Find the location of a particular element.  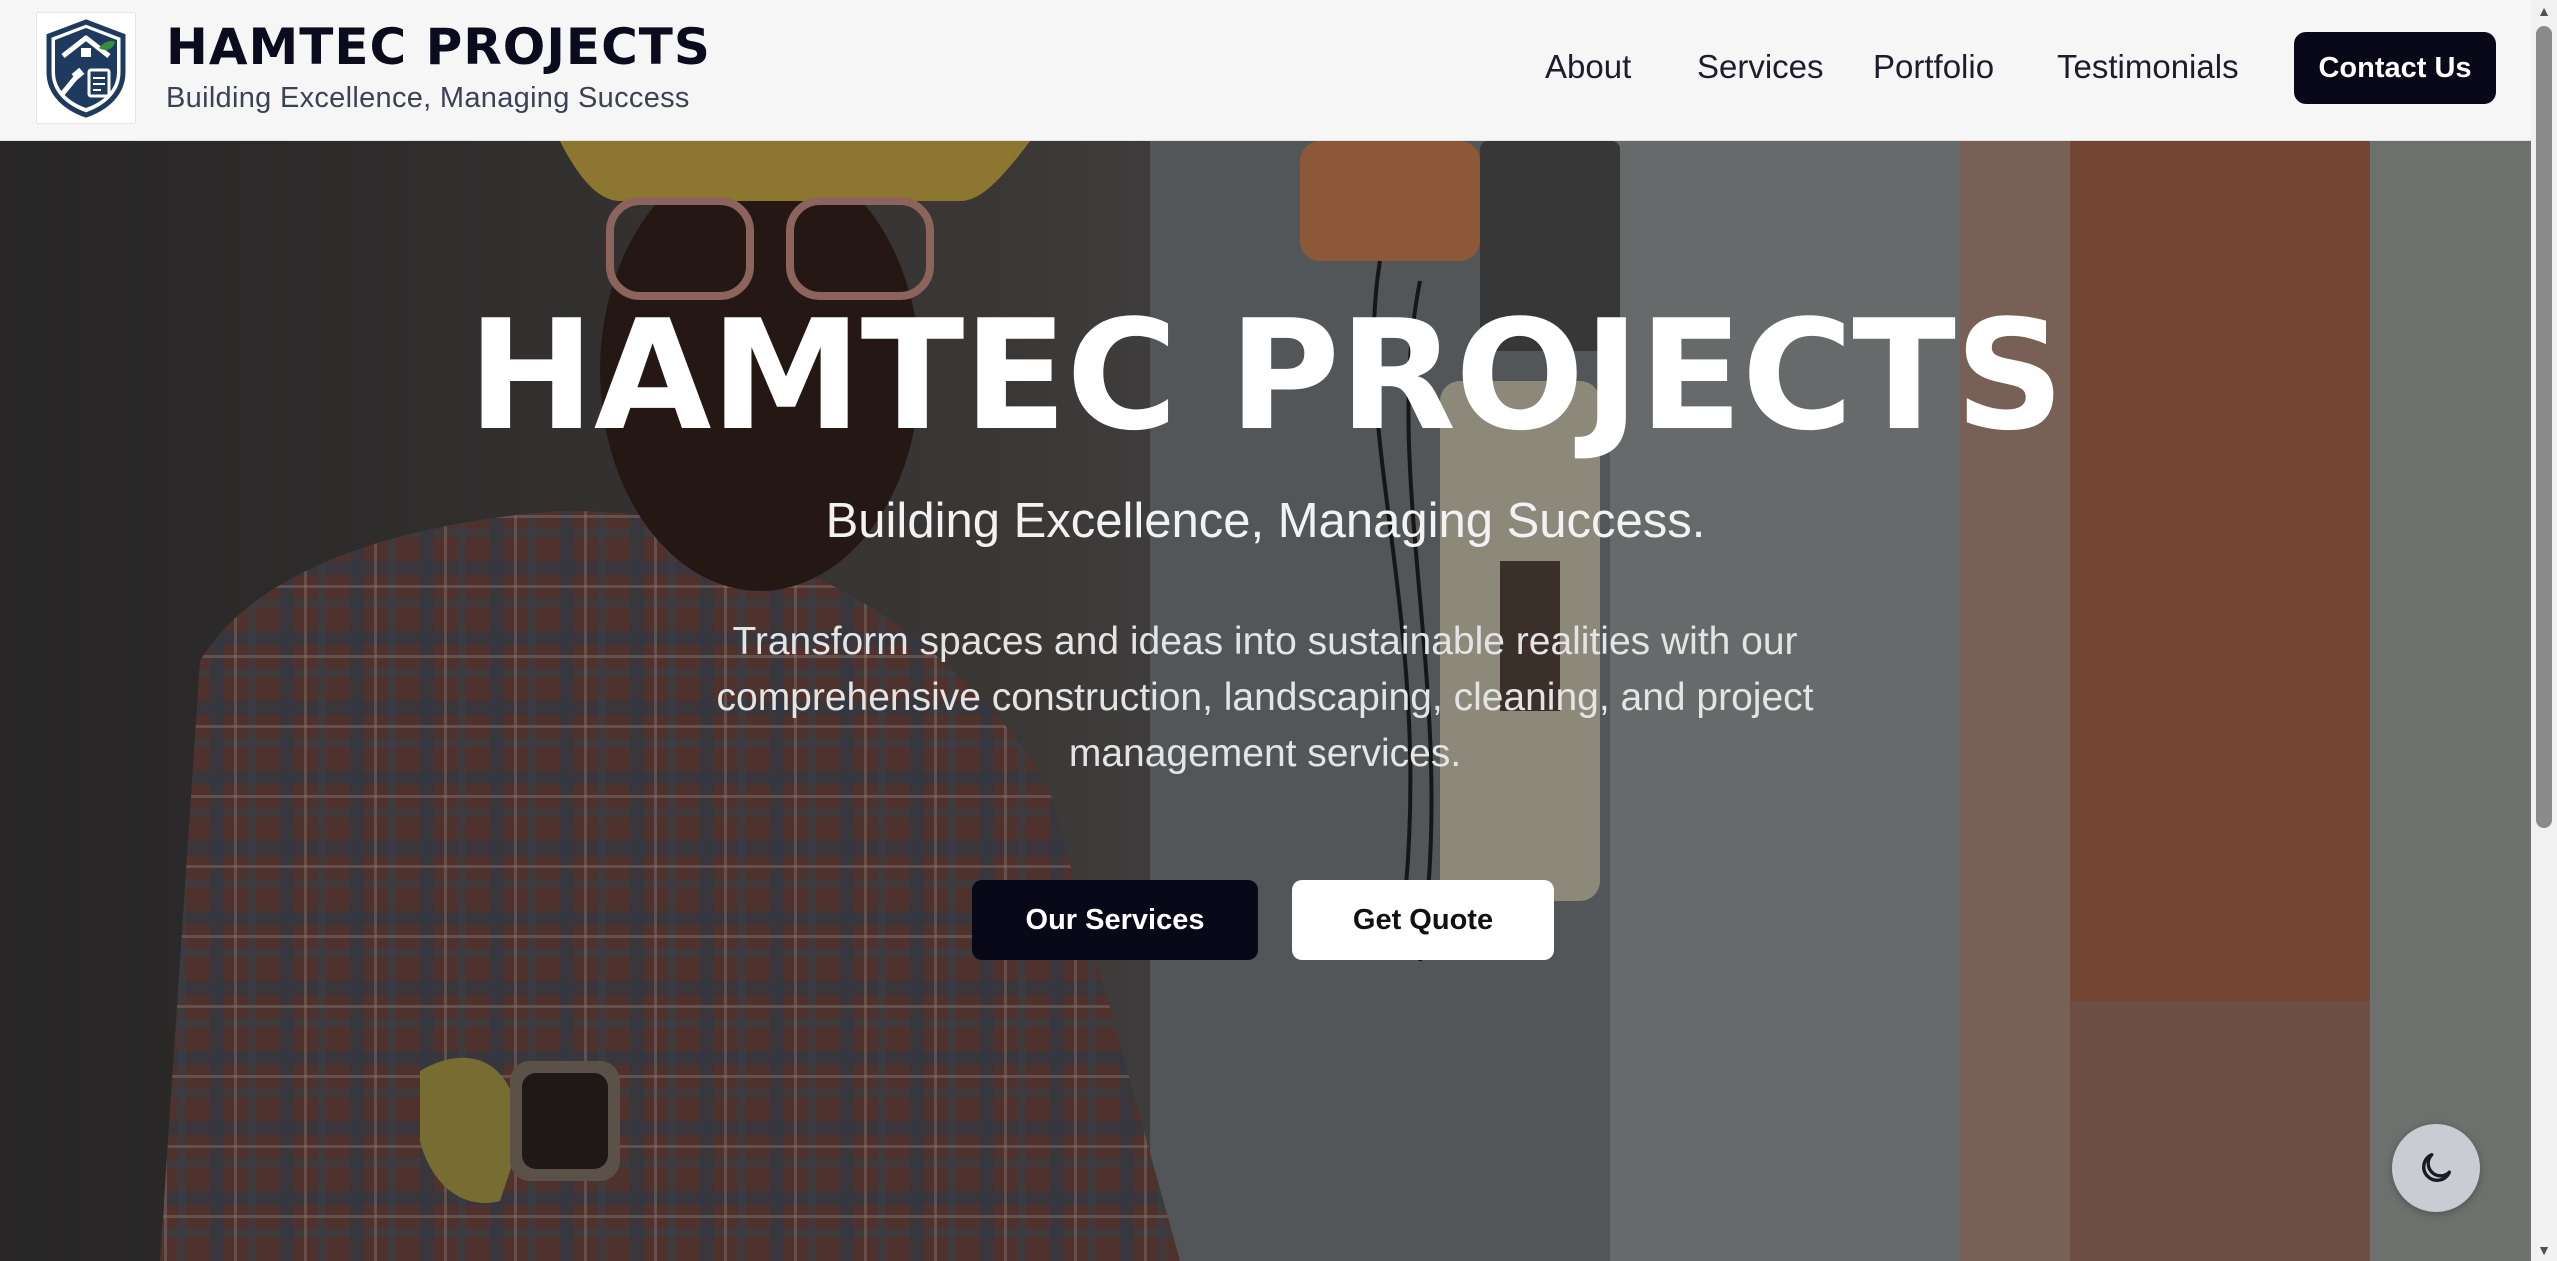

brand-subtitle: Building Excellence, Managing Success is located at coordinates (428, 98).